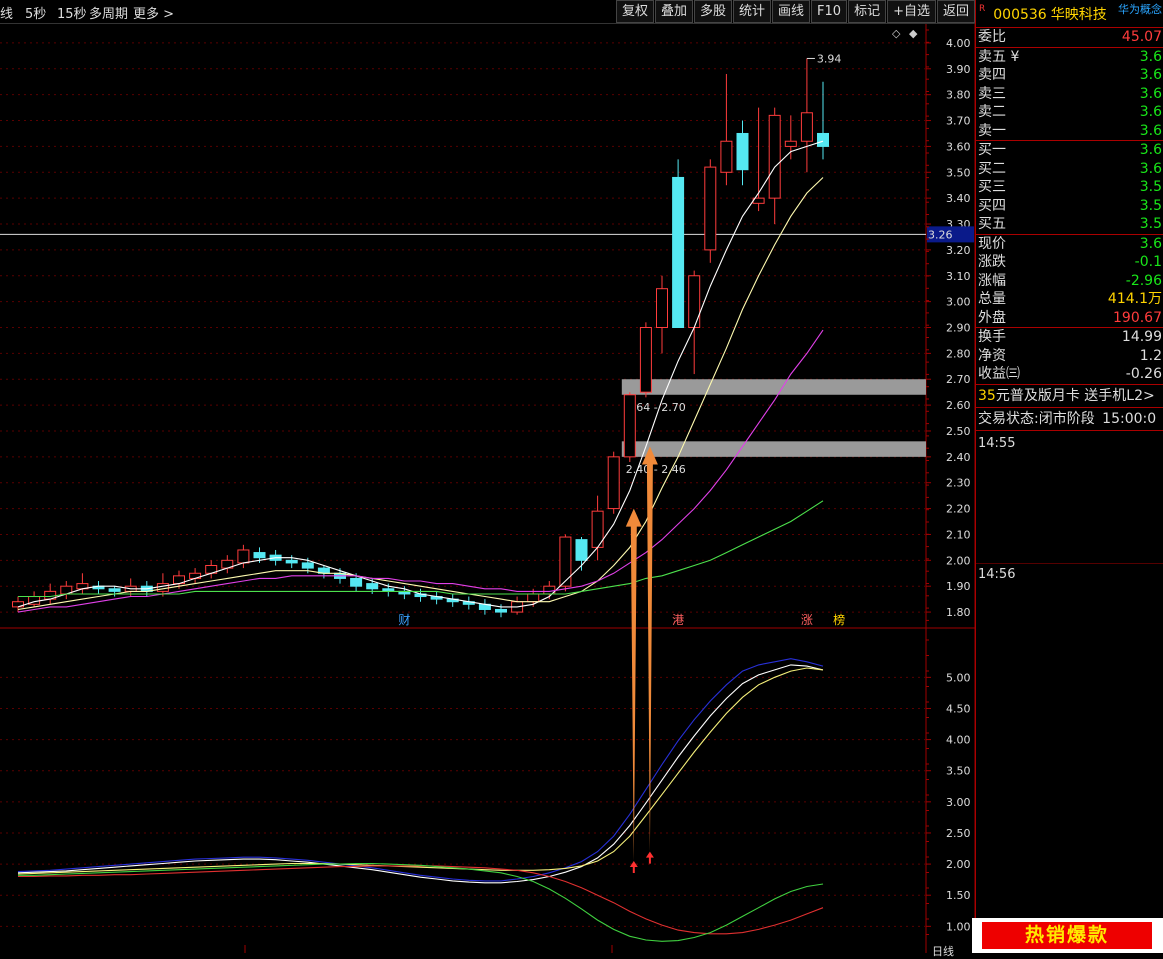 The width and height of the screenshot is (1163, 959). I want to click on quote-label: 卖二, so click(992, 112).